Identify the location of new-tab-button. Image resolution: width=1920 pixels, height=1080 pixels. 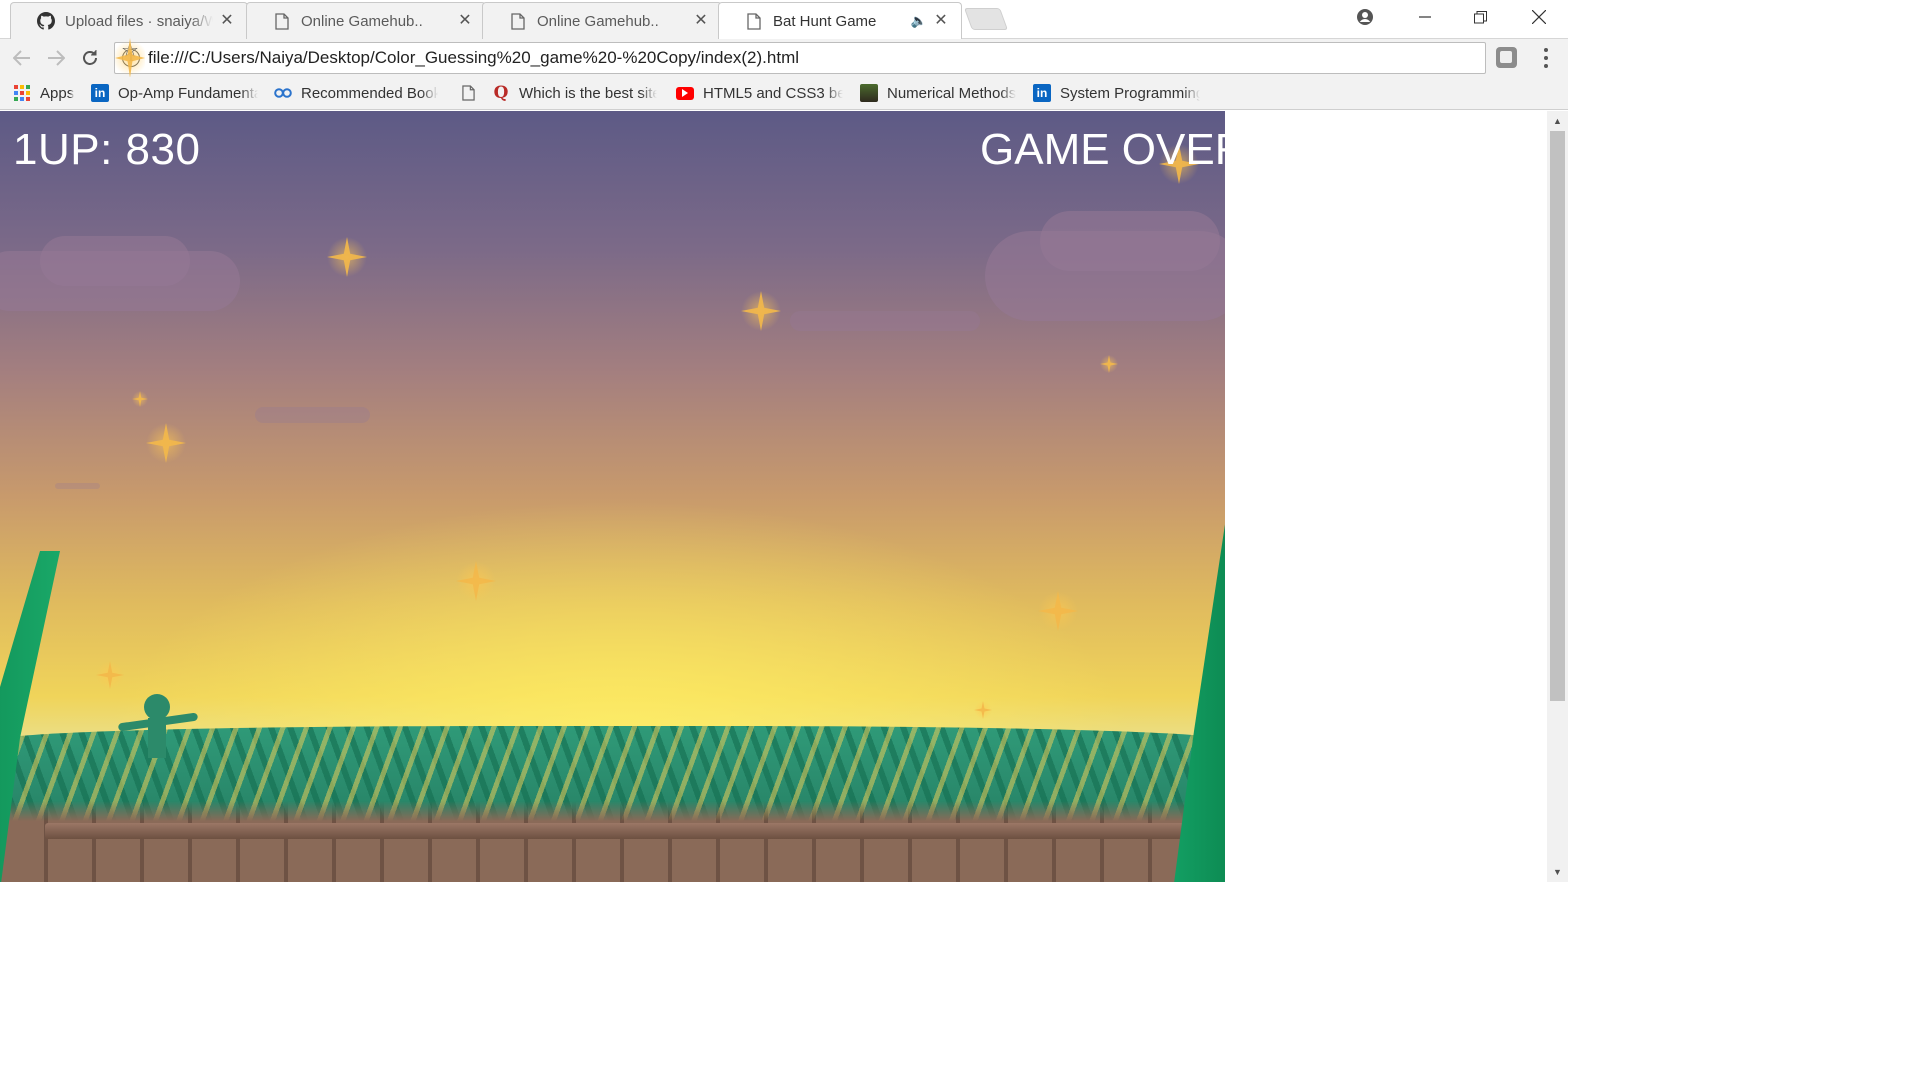
(986, 19).